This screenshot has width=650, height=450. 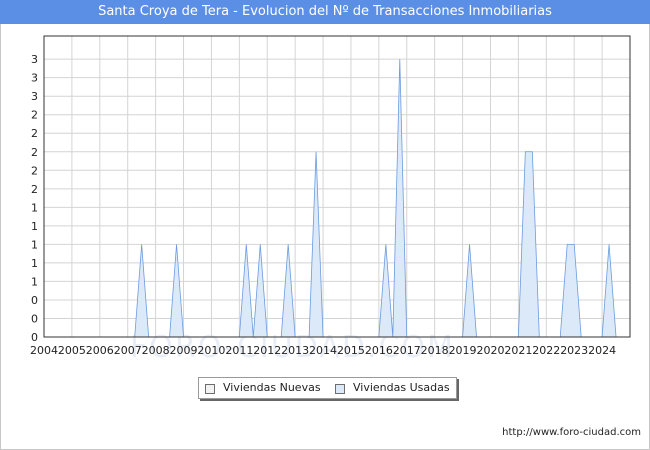 I want to click on x-tick-label: 2009, so click(x=184, y=350).